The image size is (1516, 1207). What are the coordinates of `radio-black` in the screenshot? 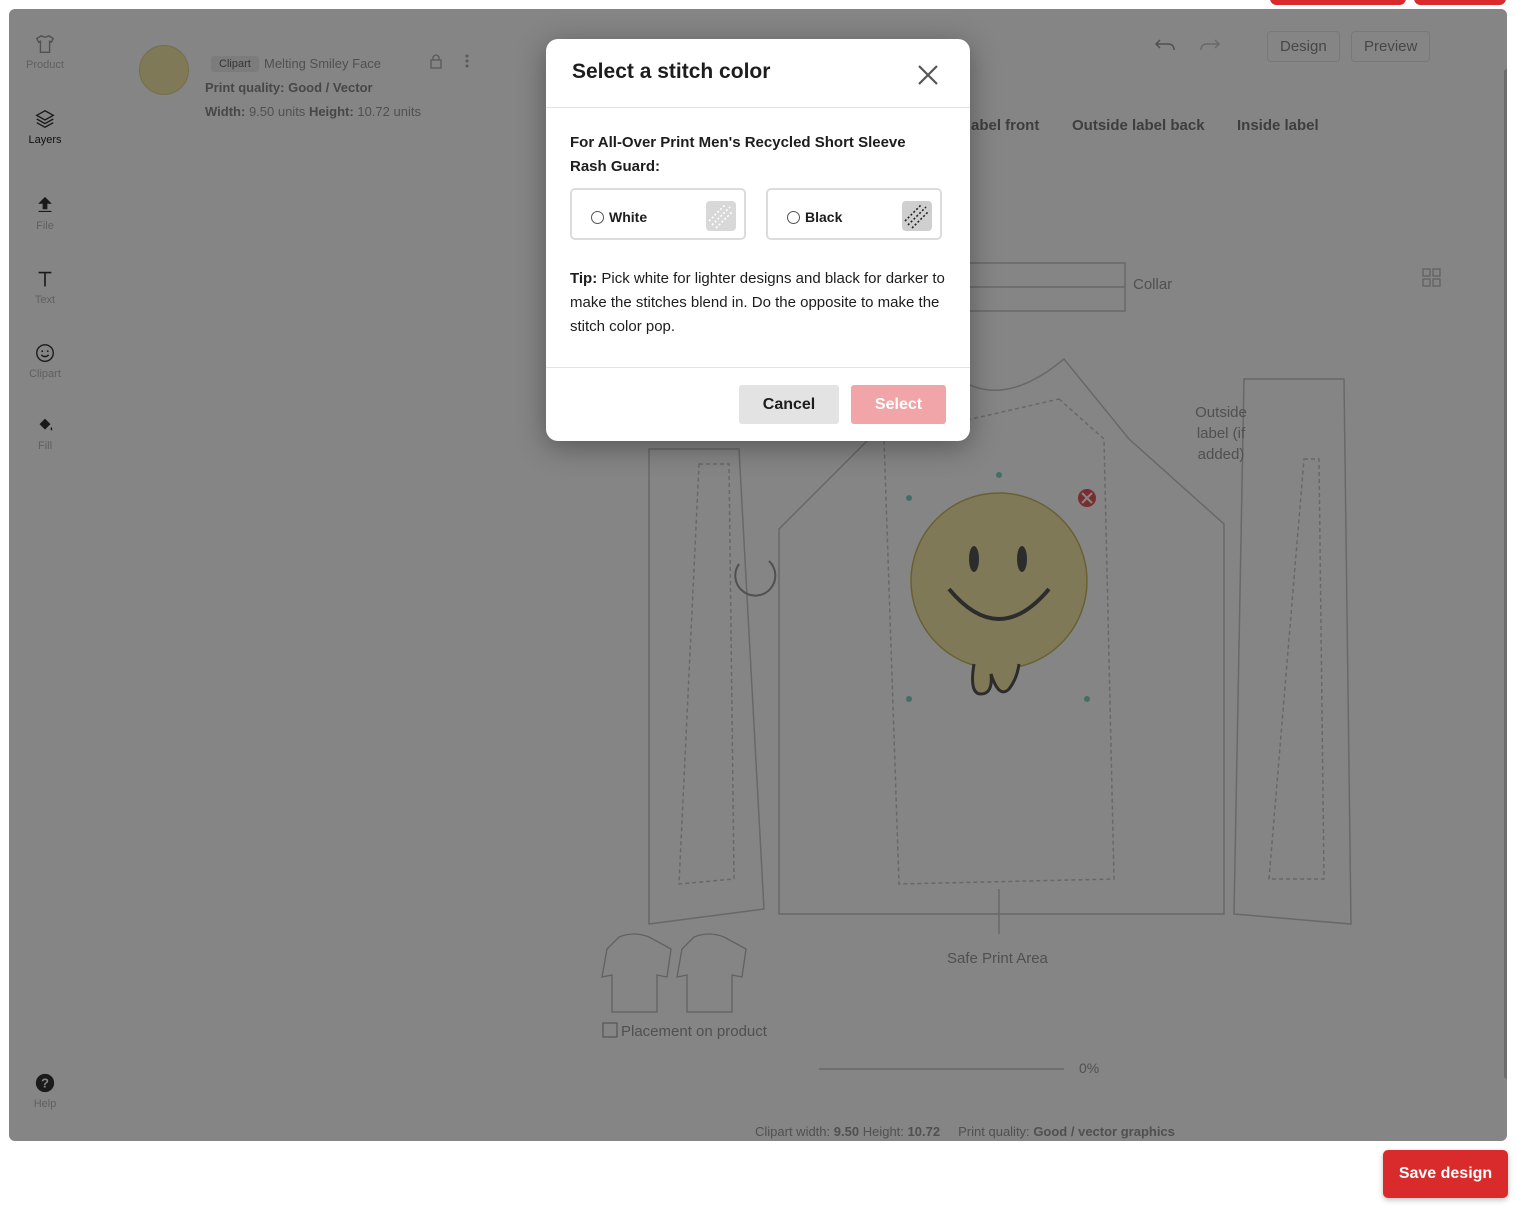 It's located at (793, 217).